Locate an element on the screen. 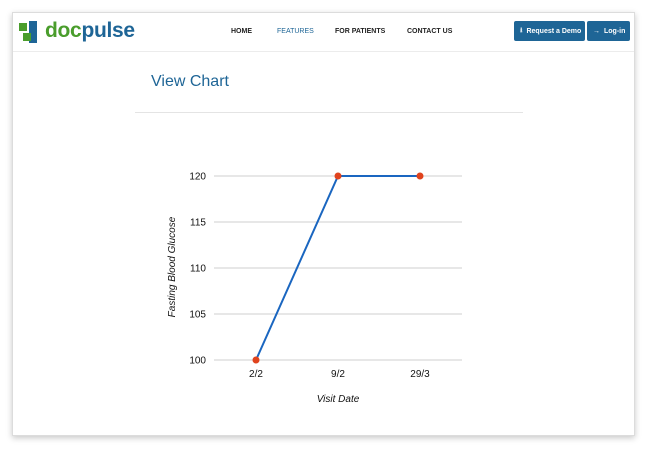  y-axis-label: Fasting Blood Glucose is located at coordinates (172, 266).